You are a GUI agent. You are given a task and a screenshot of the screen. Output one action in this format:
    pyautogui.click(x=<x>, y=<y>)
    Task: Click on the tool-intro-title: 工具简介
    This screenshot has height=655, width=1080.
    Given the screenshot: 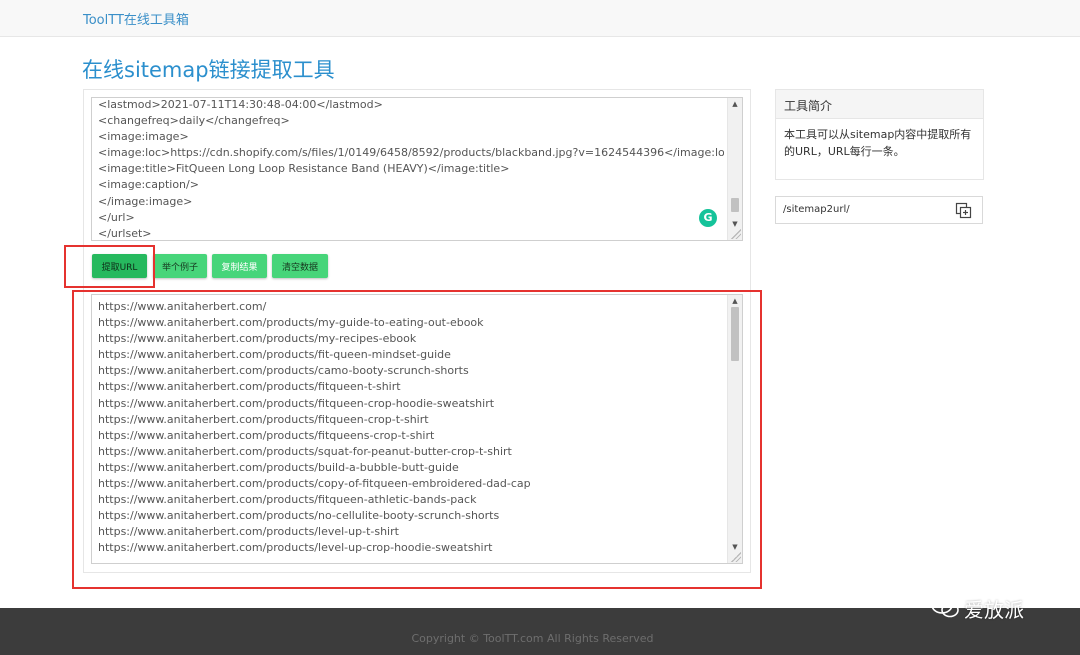 What is the action you would take?
    pyautogui.click(x=808, y=106)
    